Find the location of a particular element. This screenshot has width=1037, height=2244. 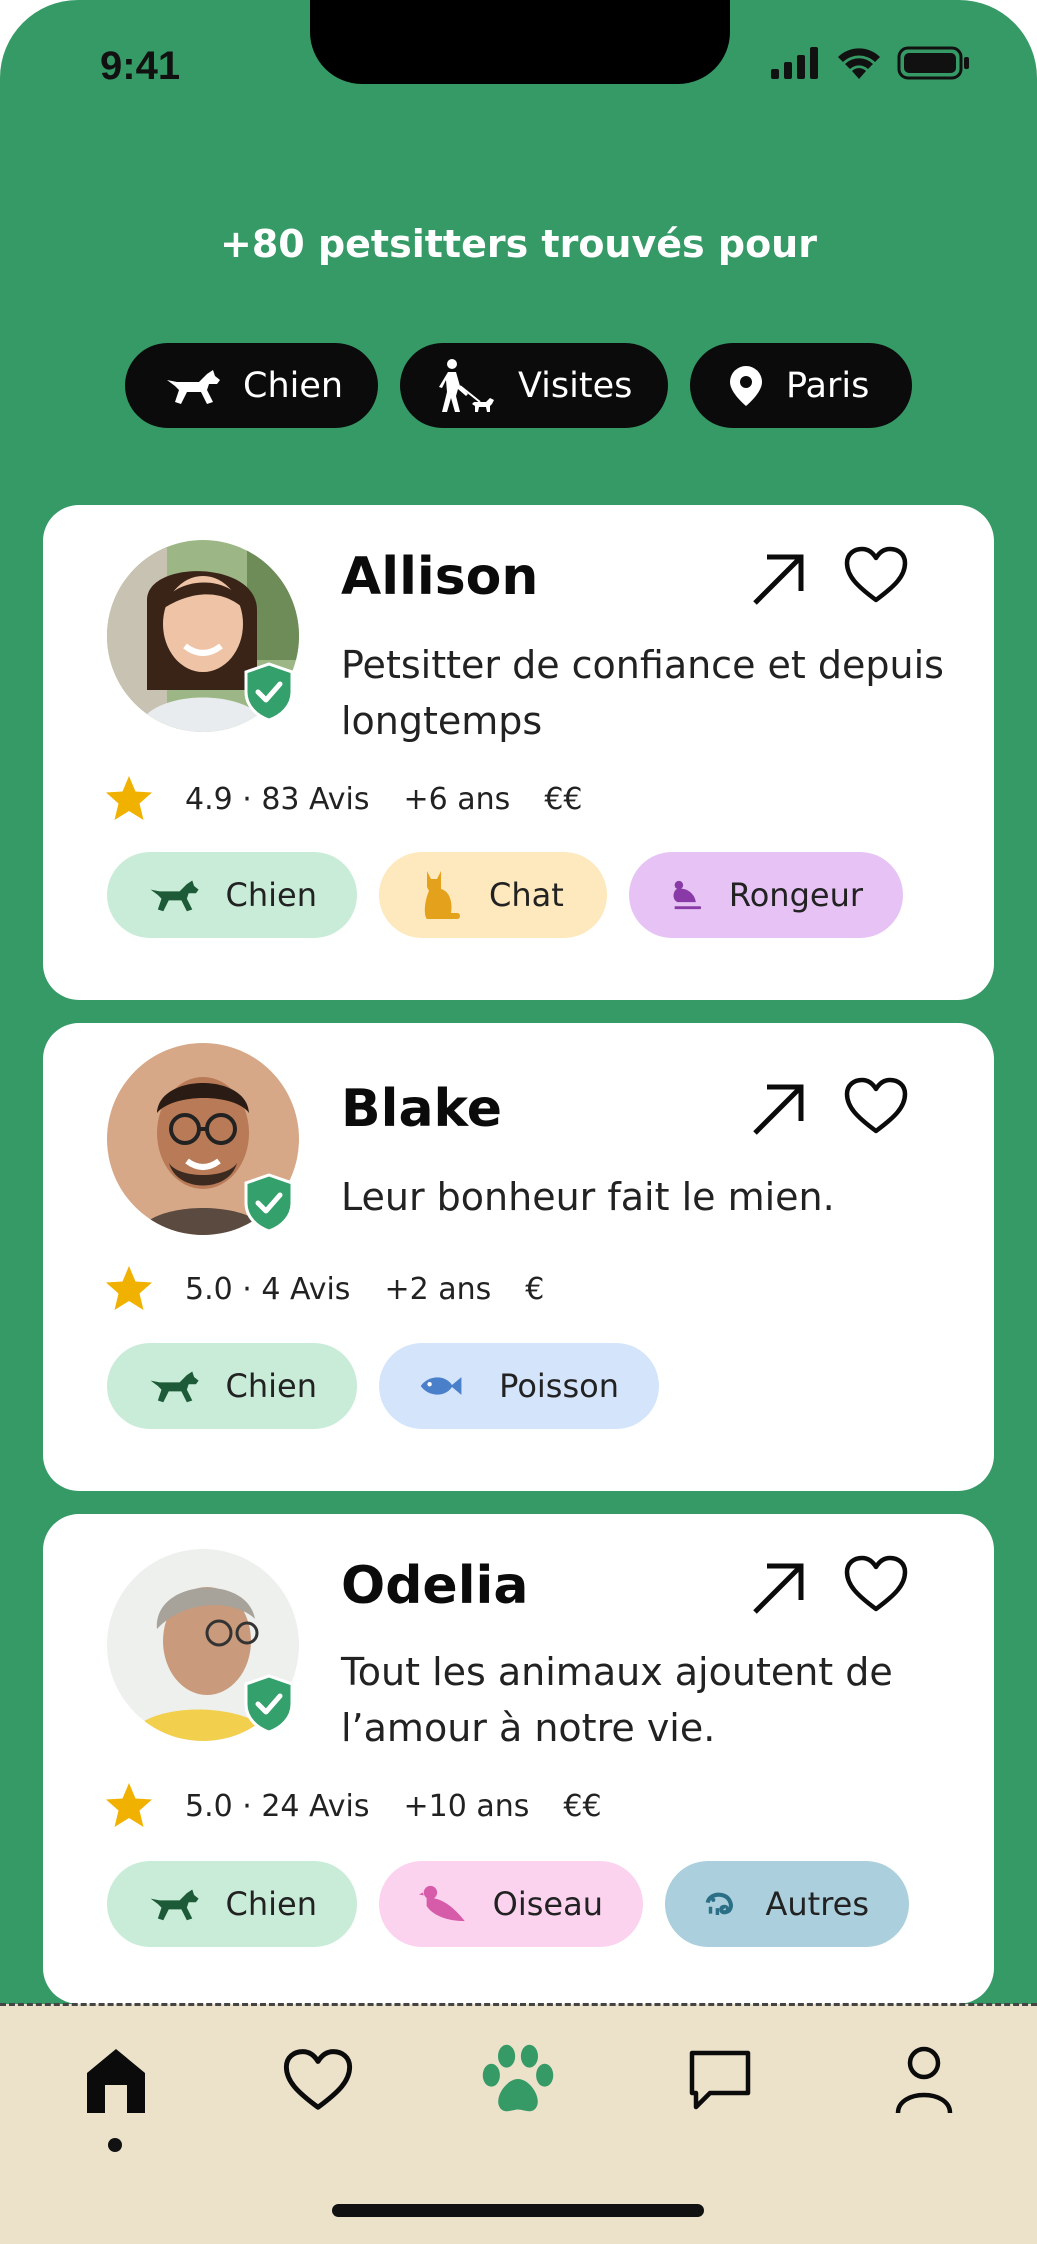

chameleon-icon is located at coordinates (719, 1904).